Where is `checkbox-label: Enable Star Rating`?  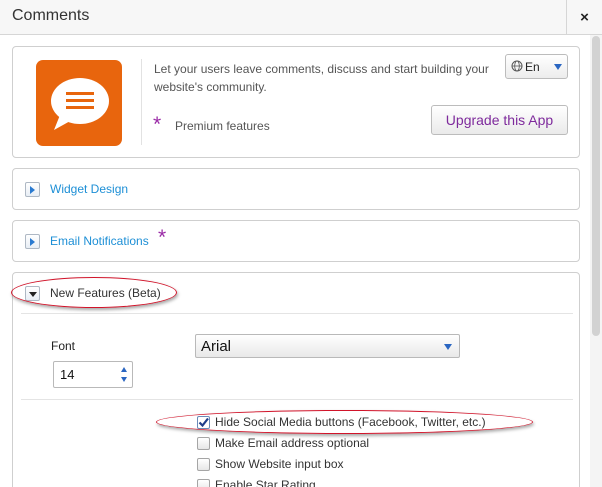
checkbox-label: Enable Star Rating is located at coordinates (265, 482).